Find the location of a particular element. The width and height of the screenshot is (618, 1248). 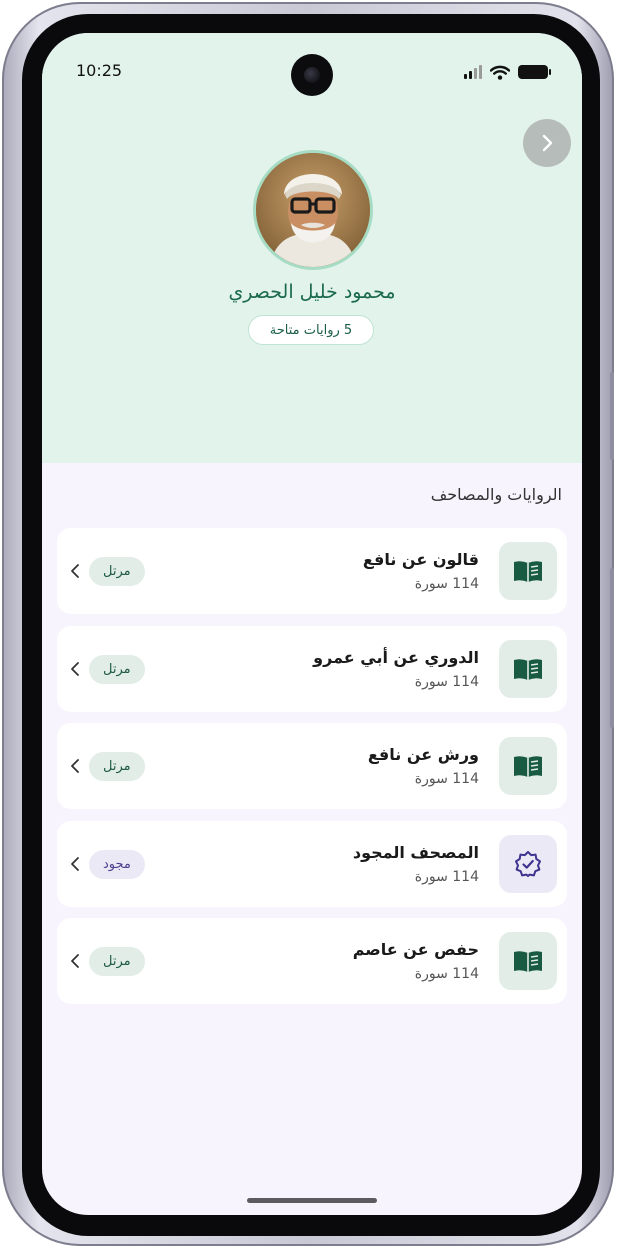

wifi-icon is located at coordinates (500, 72).